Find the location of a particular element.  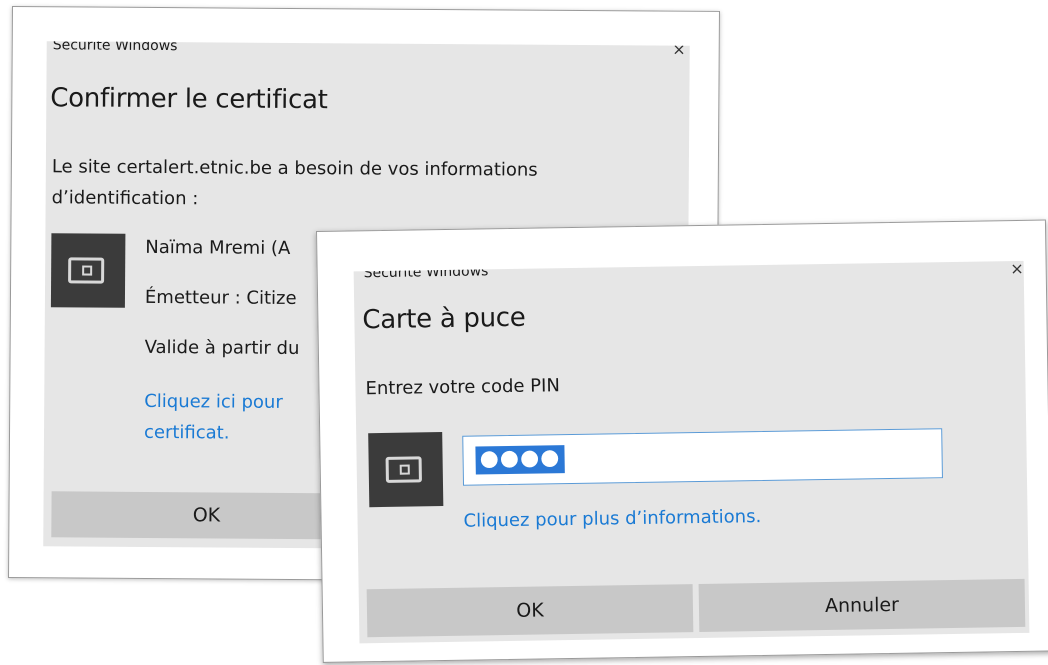

dialog-title: Confirmer le certificat is located at coordinates (189, 99).